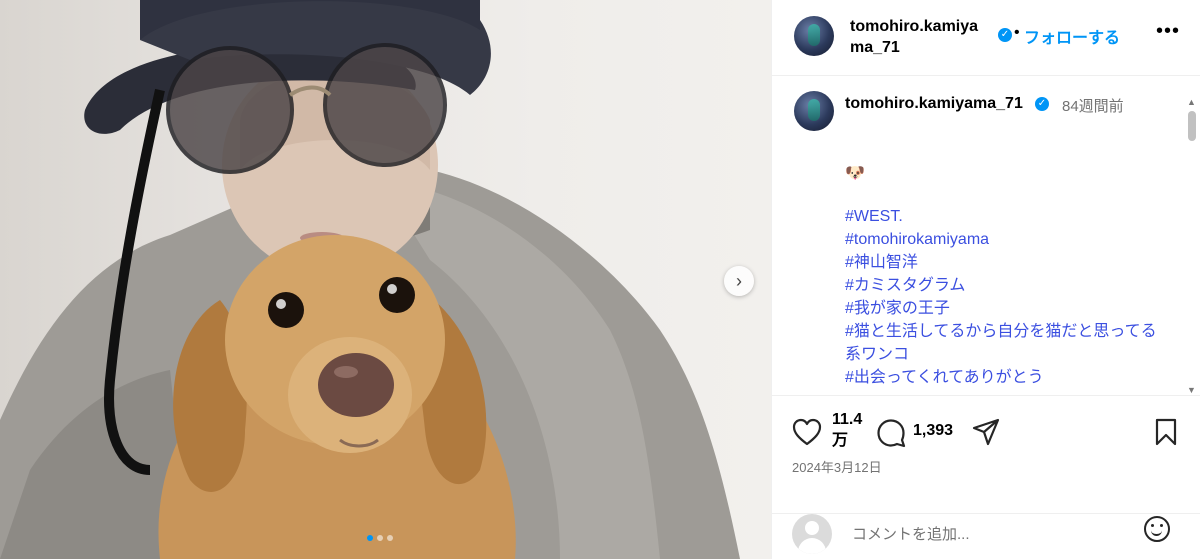  Describe the element at coordinates (986, 432) in the screenshot. I see `share-icon` at that location.